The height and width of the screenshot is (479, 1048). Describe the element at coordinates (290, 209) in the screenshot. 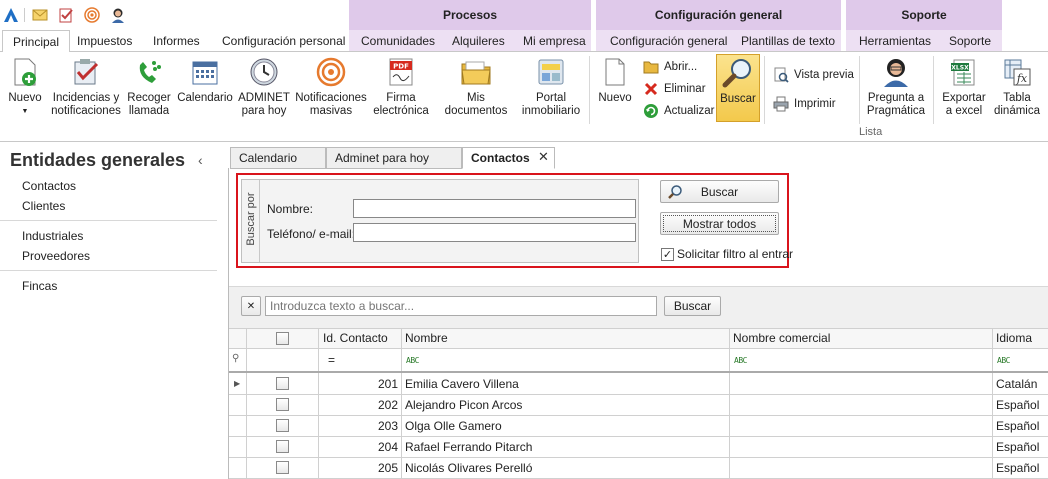

I see `nombre-label: Nombre:` at that location.